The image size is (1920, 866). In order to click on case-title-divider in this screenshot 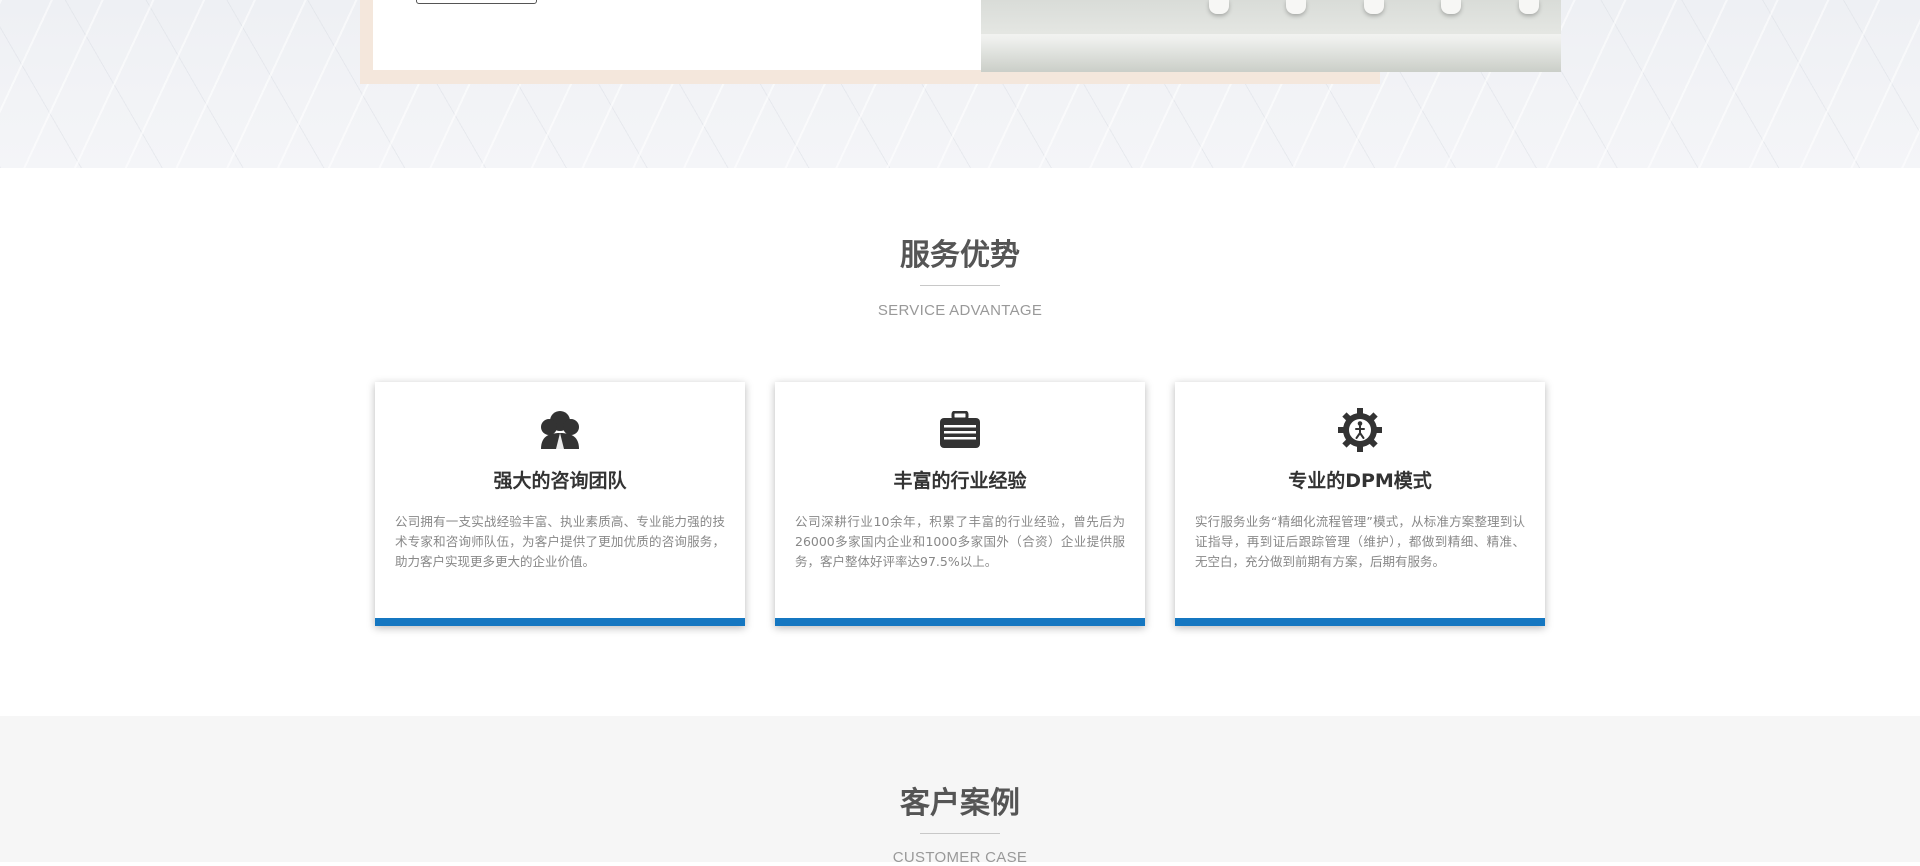, I will do `click(960, 833)`.